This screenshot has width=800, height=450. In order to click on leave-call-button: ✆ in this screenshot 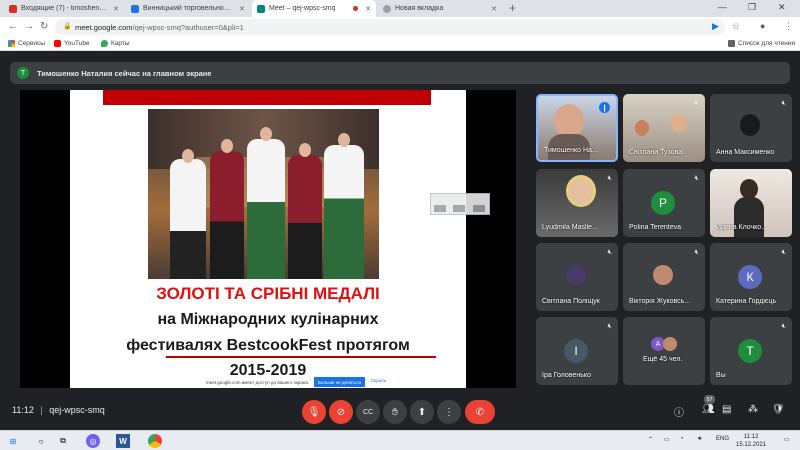, I will do `click(480, 412)`.